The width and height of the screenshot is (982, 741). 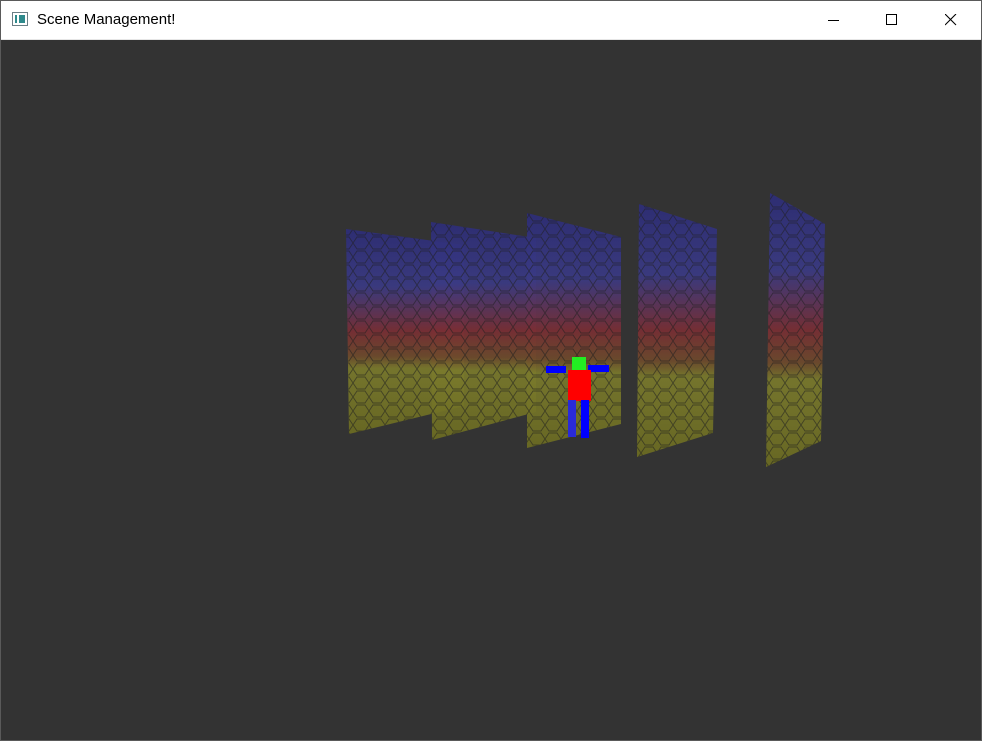 I want to click on character-left-leg, so click(x=572, y=418).